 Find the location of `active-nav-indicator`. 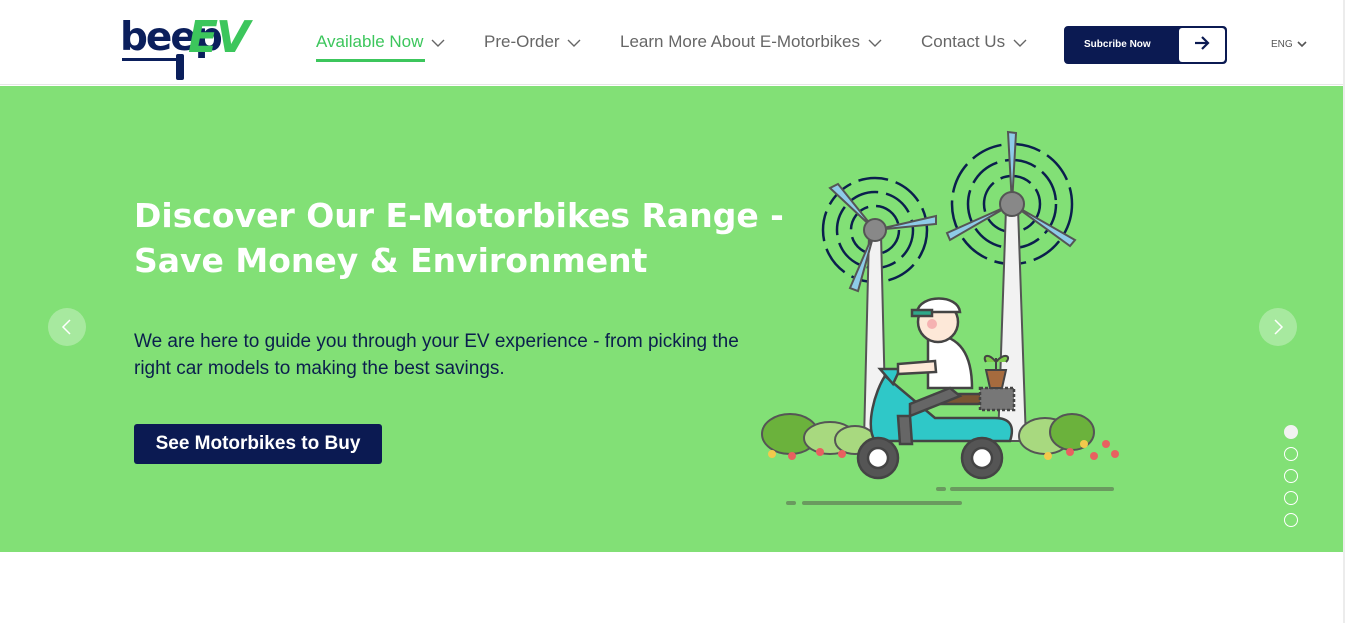

active-nav-indicator is located at coordinates (370, 60).